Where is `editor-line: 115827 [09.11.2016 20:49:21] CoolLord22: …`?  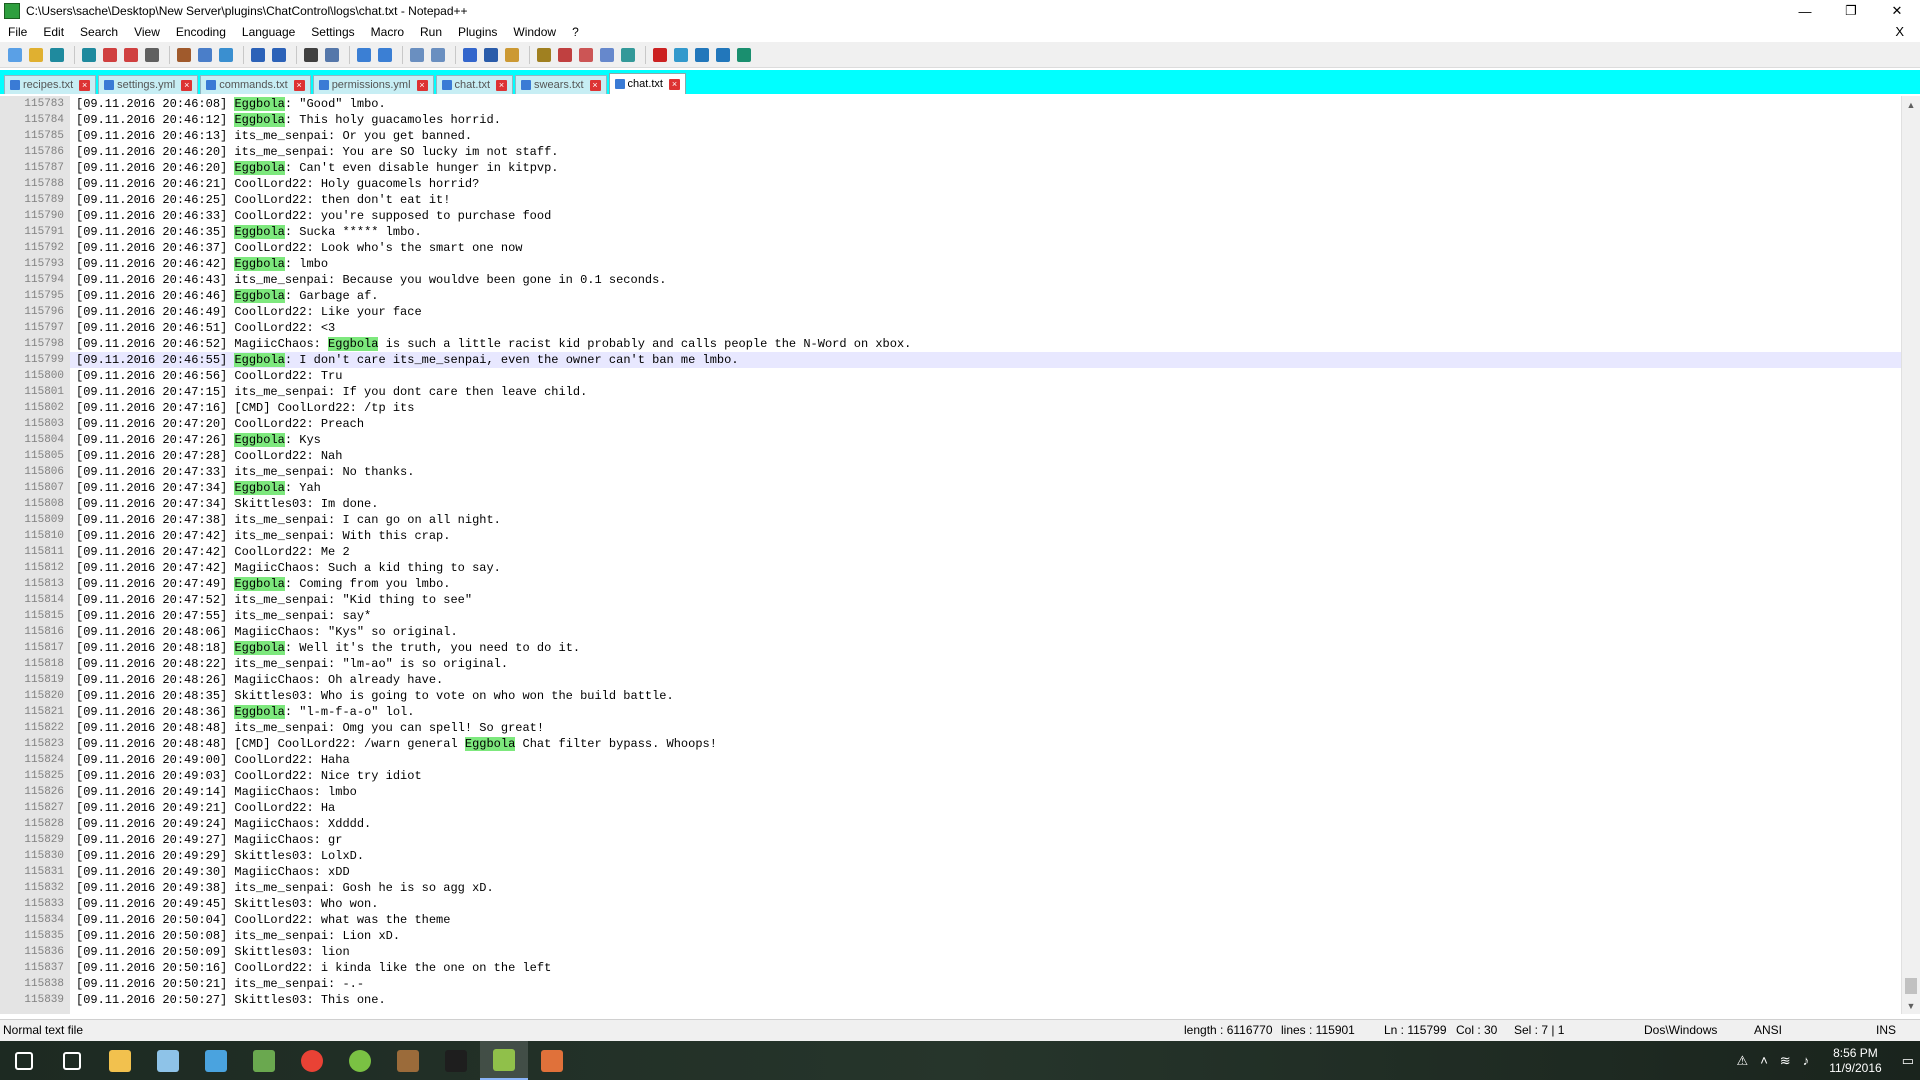 editor-line: 115827 [09.11.2016 20:49:21] CoolLord22: … is located at coordinates (951, 808).